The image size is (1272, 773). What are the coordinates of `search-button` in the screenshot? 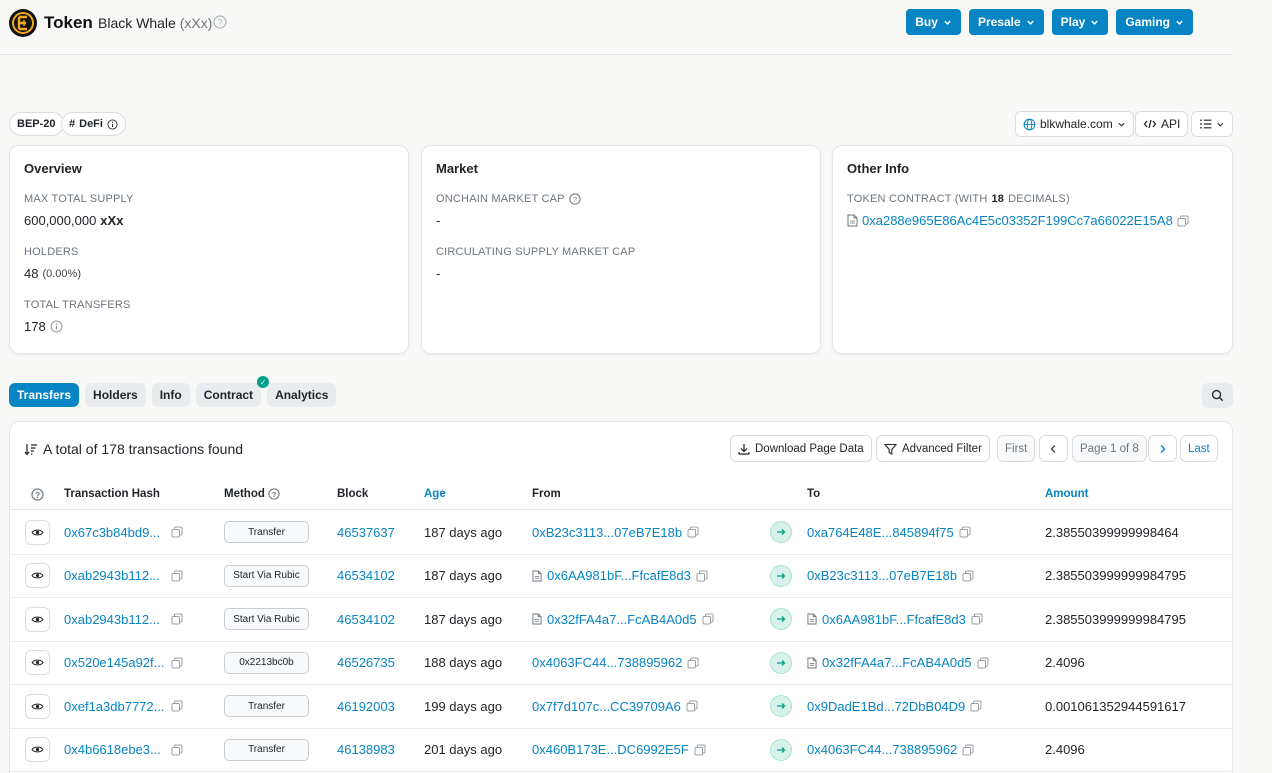 It's located at (1217, 395).